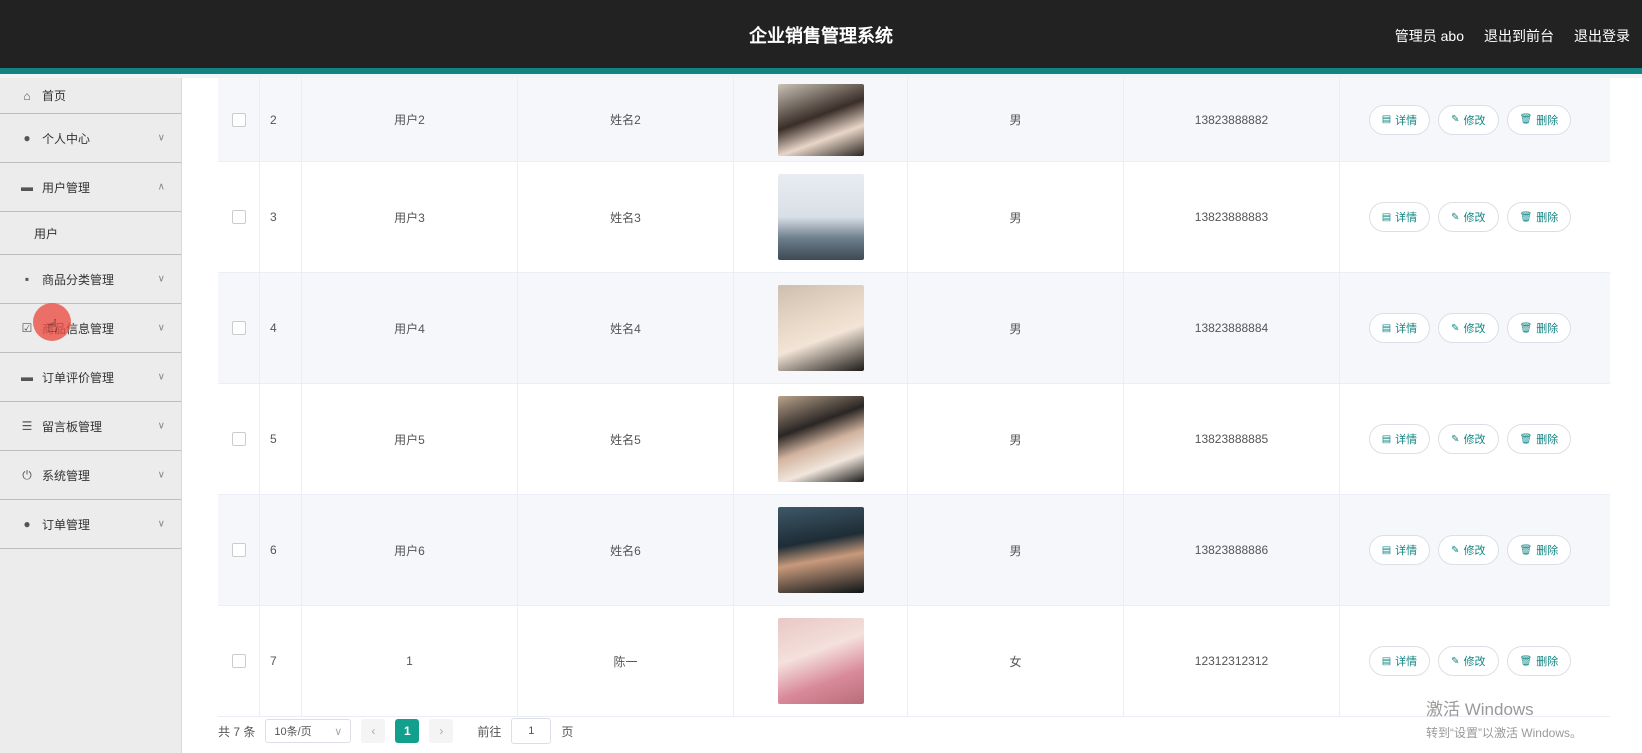 The image size is (1642, 753). What do you see at coordinates (410, 119) in the screenshot?
I see `username-cell: 用户2` at bounding box center [410, 119].